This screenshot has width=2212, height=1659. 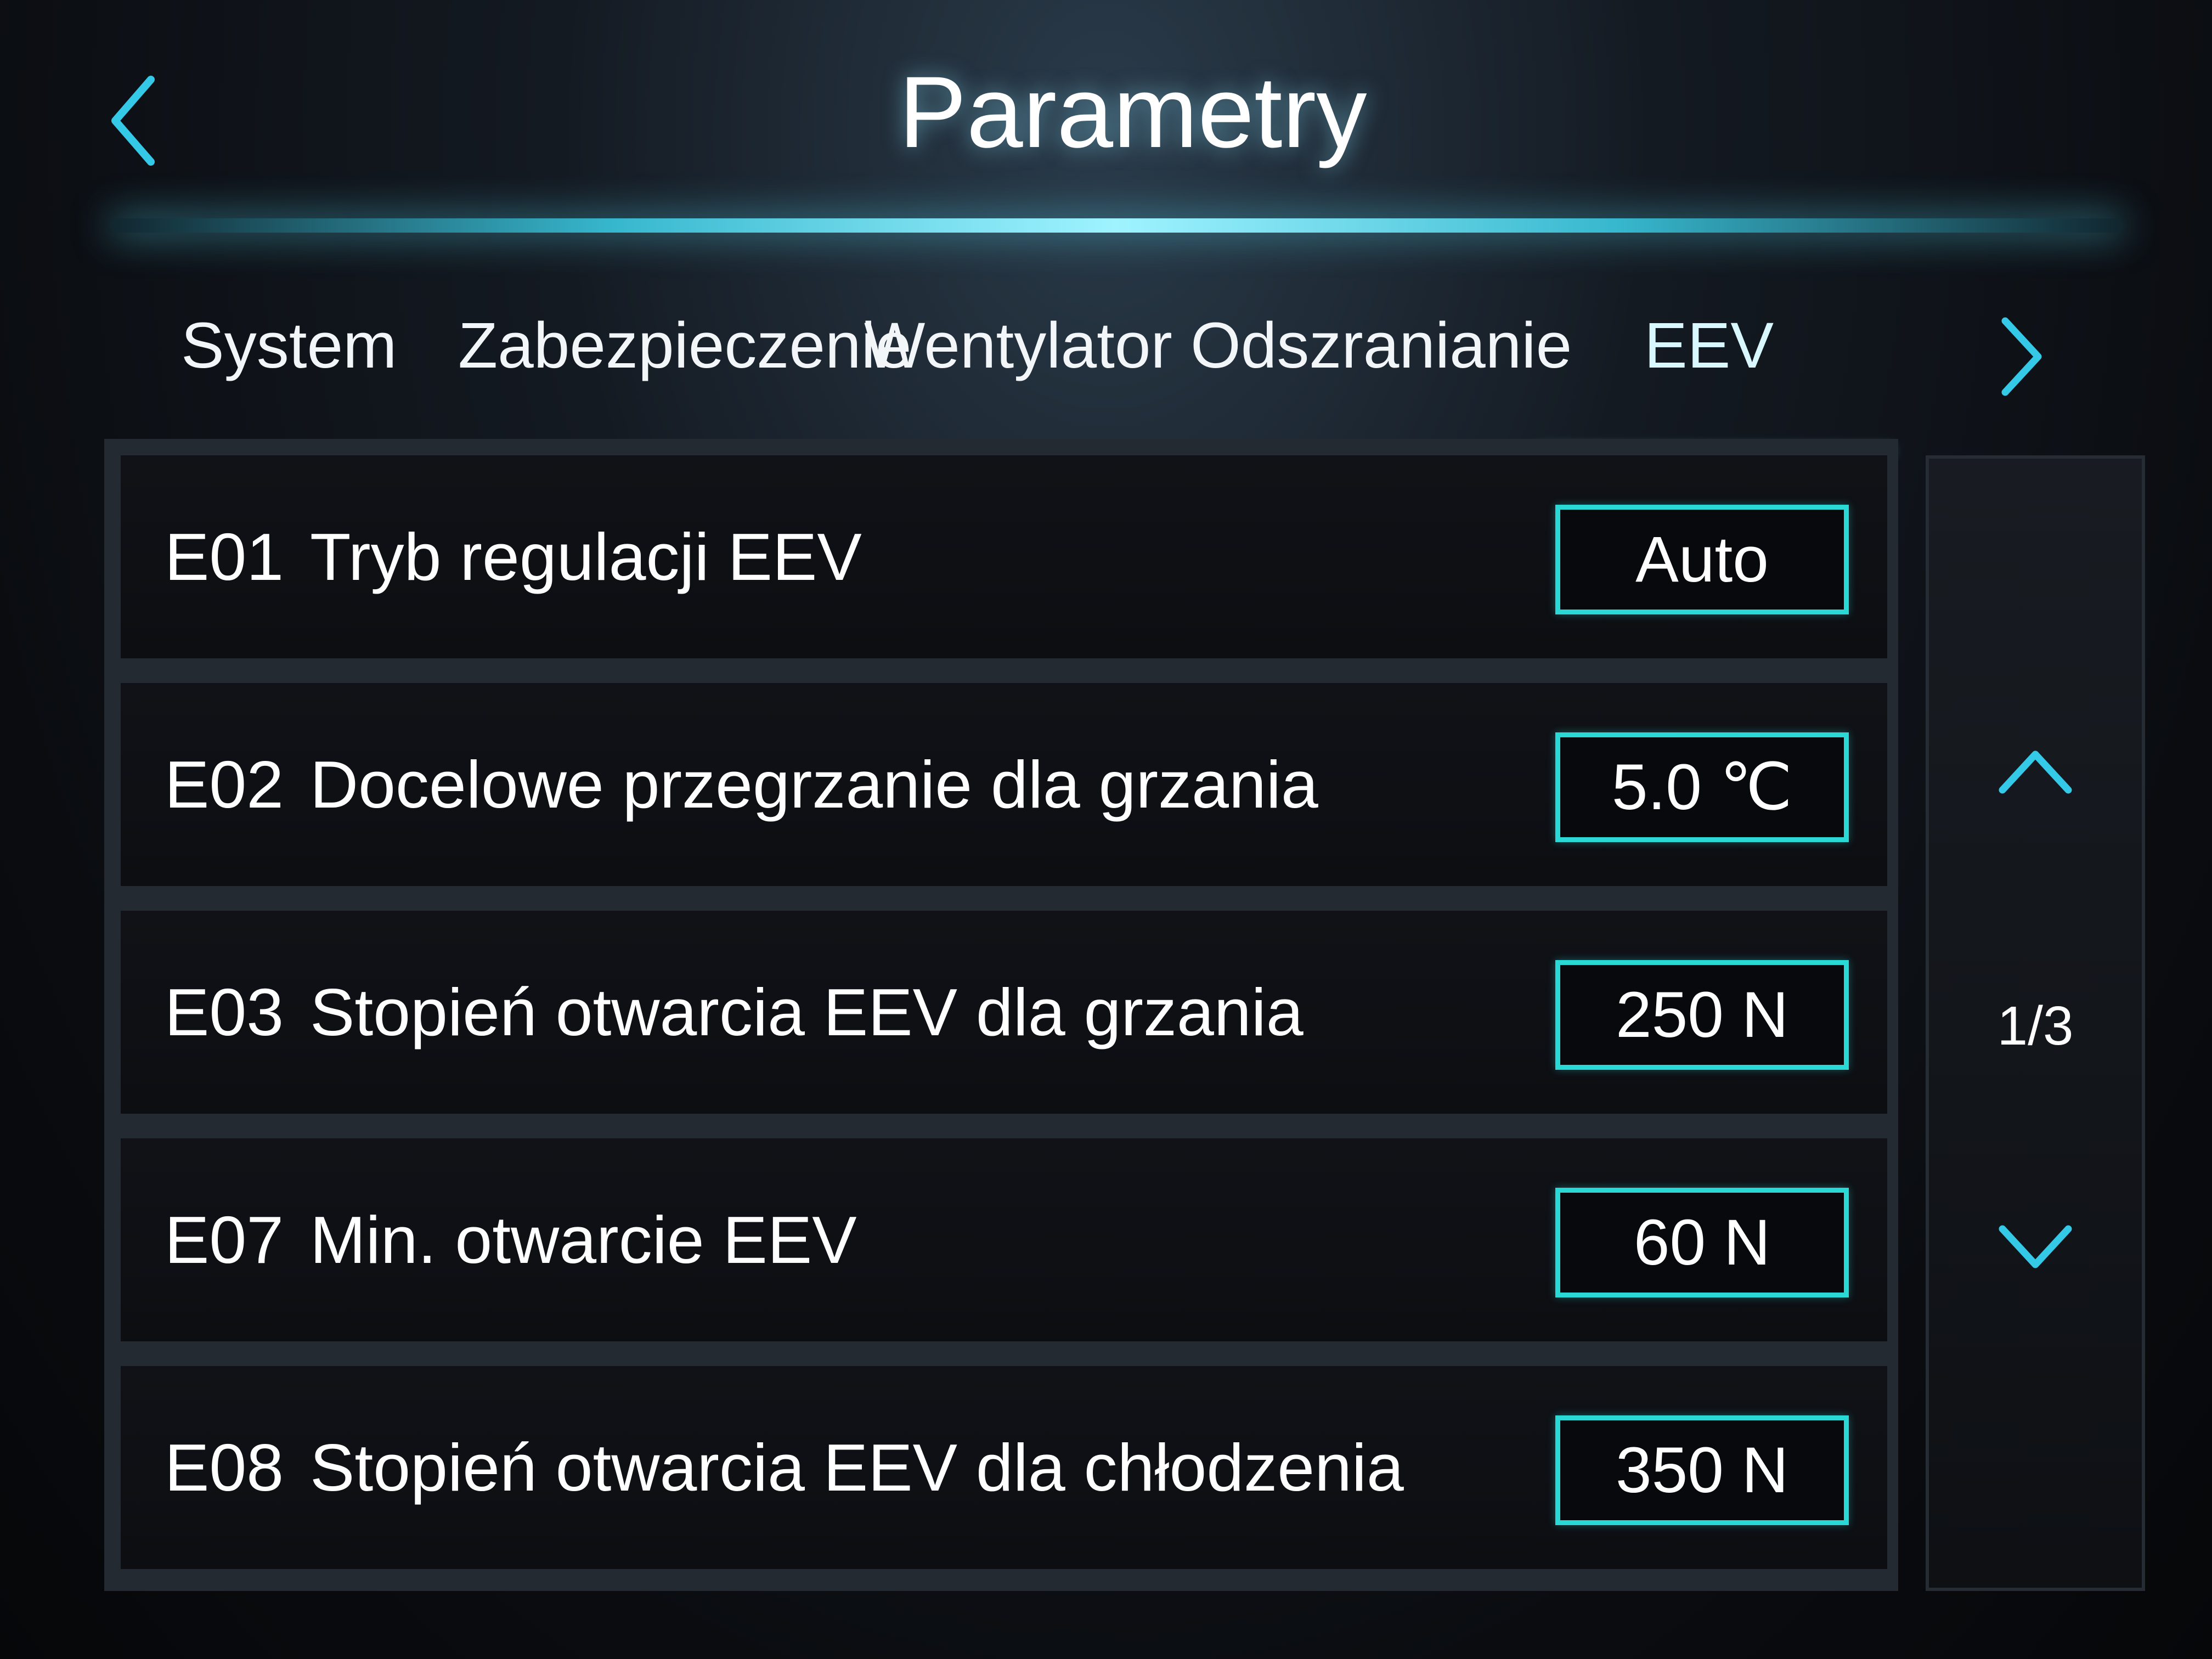 I want to click on tab-odszranianie: Odszranianie, so click(x=1381, y=345).